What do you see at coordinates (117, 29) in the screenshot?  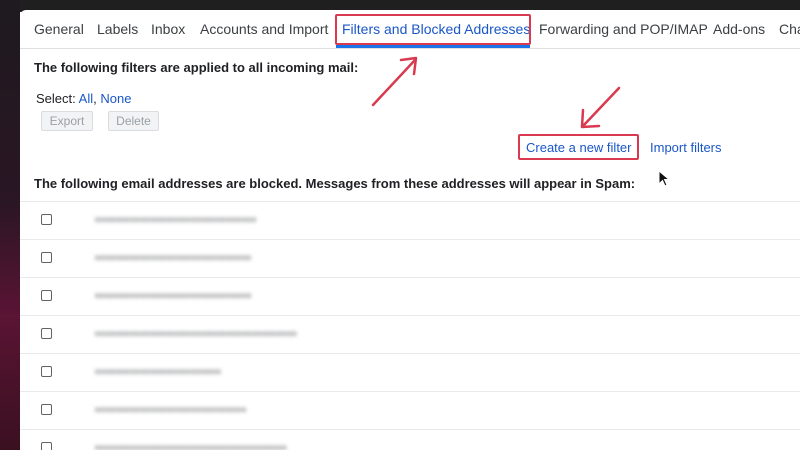 I see `tab-labels: Labels` at bounding box center [117, 29].